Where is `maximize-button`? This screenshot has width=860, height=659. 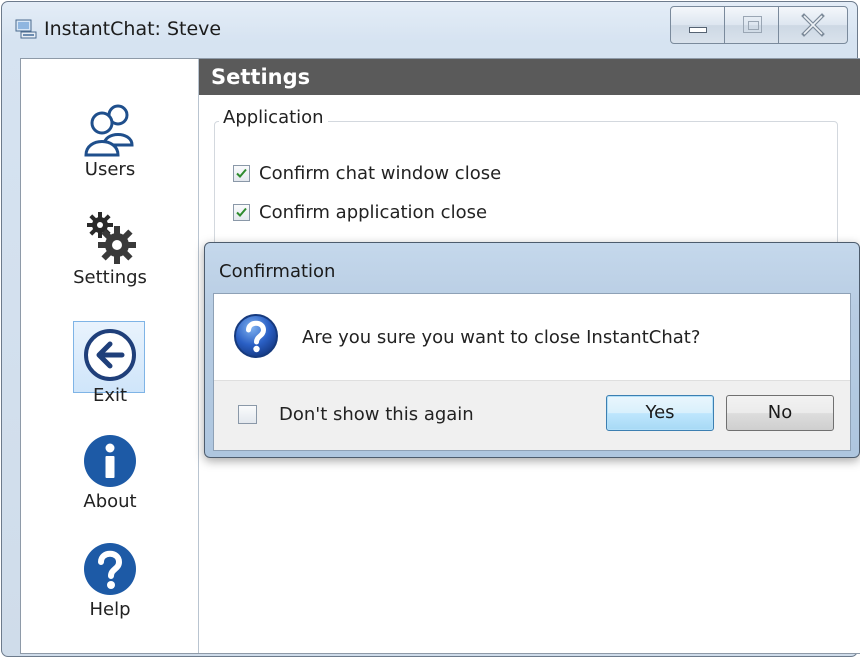 maximize-button is located at coordinates (751, 25).